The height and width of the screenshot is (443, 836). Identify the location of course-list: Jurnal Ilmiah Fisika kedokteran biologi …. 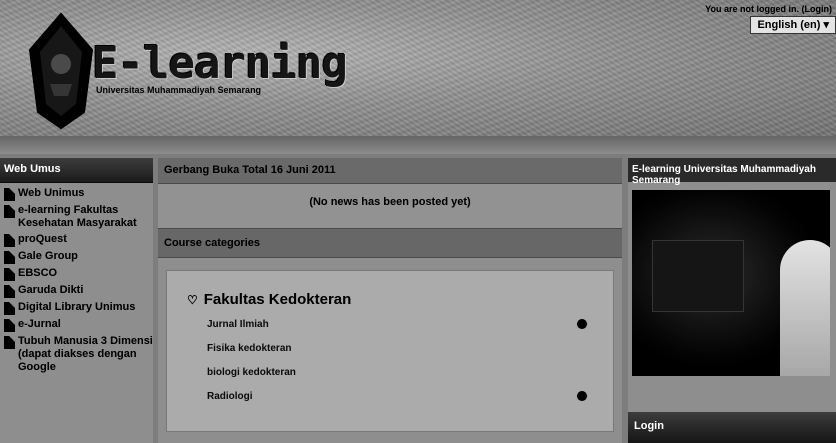
(397, 367).